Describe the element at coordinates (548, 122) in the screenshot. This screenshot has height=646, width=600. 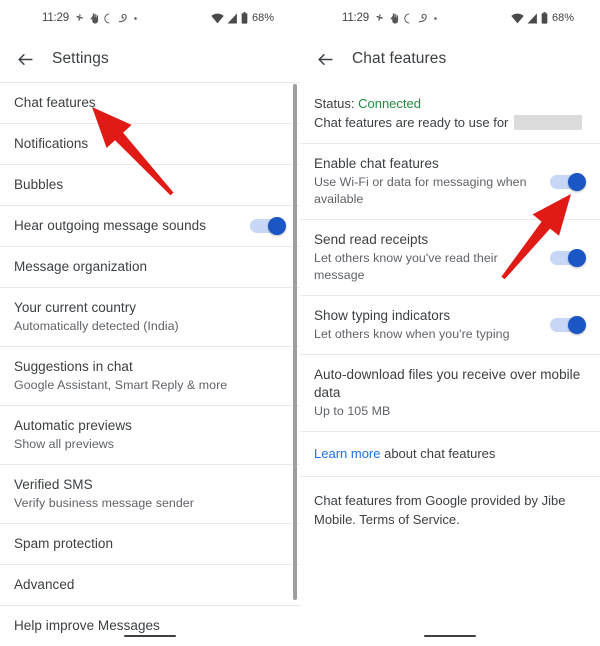
I see `redacted-phone-number` at that location.